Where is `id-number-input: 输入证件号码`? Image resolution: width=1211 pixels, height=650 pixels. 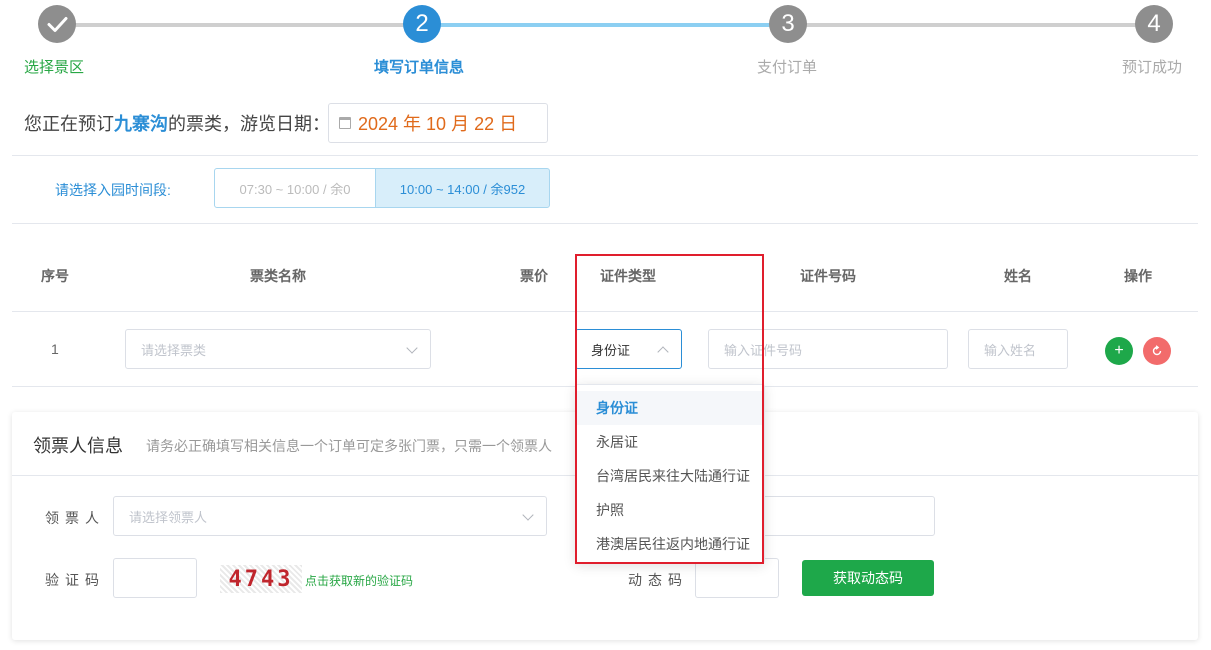 id-number-input: 输入证件号码 is located at coordinates (828, 349).